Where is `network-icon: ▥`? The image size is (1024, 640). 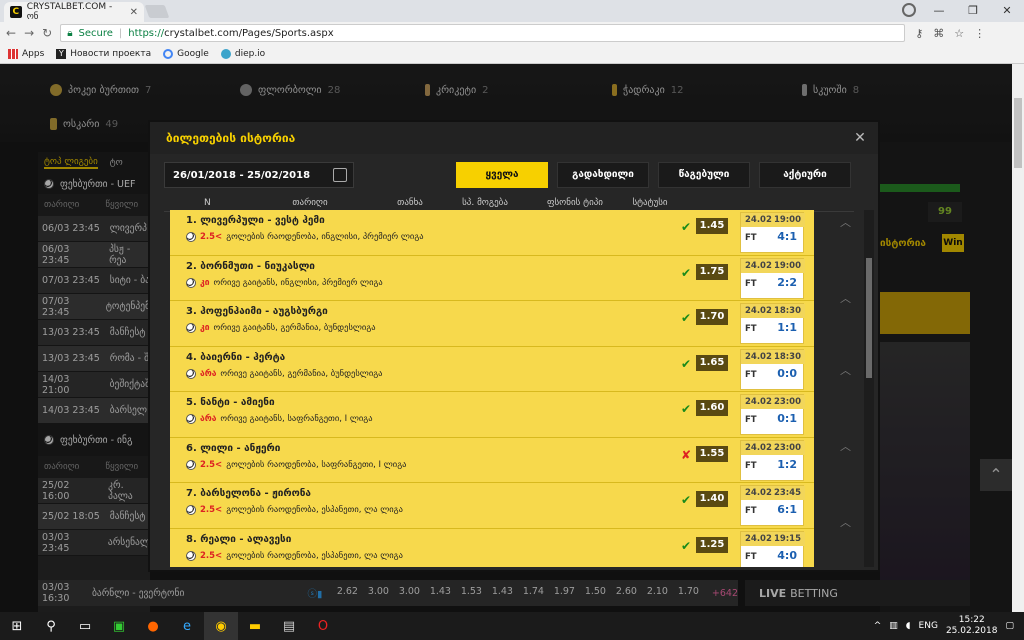
network-icon: ▥ is located at coordinates (893, 626).